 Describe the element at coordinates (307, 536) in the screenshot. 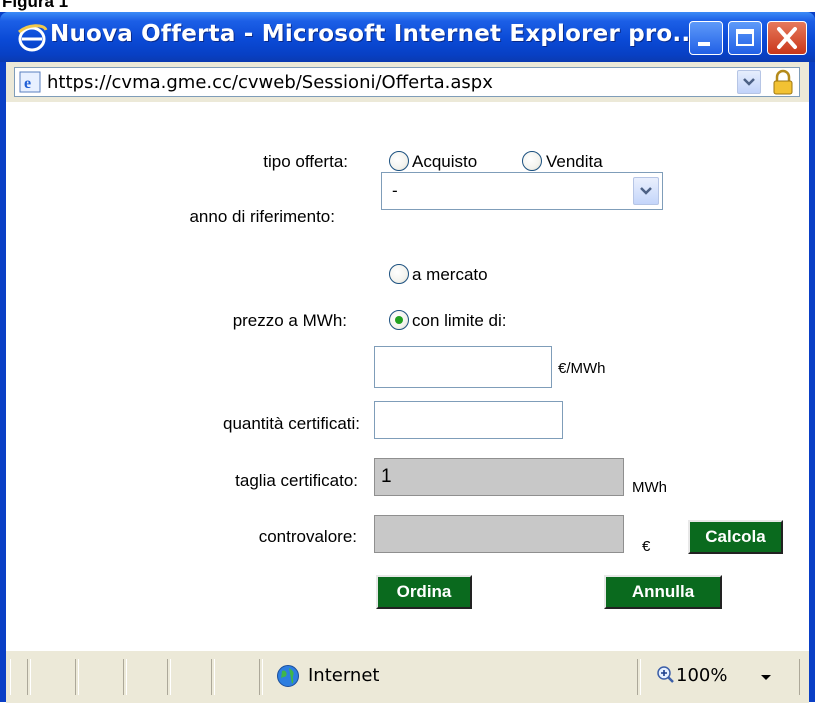

I see `controvalore-label: controvalore:` at that location.